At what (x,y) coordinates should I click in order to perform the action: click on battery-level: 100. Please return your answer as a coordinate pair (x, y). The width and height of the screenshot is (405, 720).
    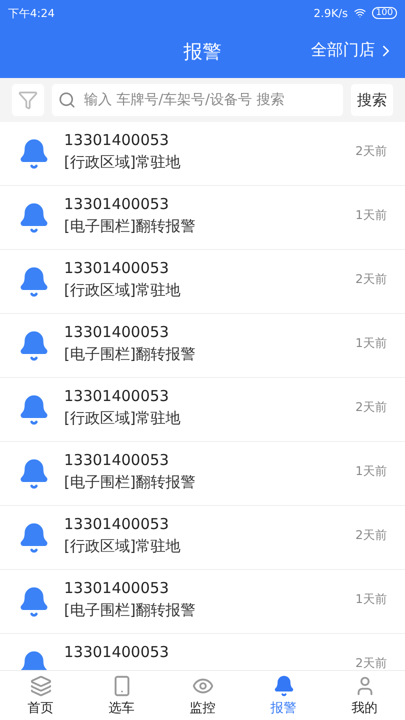
    Looking at the image, I should click on (384, 13).